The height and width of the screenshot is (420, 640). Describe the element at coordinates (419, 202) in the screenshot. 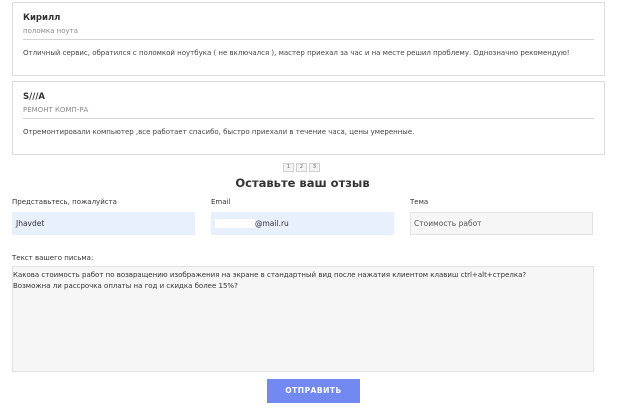

I see `topic-label: Тема` at that location.